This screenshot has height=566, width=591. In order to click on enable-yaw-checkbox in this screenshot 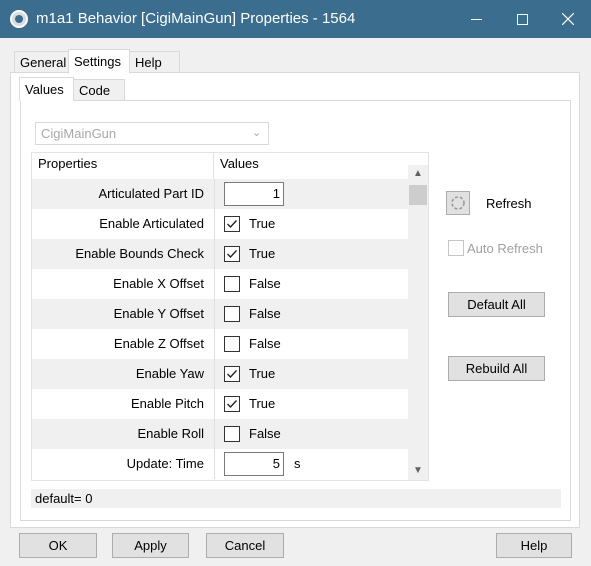, I will do `click(232, 374)`.